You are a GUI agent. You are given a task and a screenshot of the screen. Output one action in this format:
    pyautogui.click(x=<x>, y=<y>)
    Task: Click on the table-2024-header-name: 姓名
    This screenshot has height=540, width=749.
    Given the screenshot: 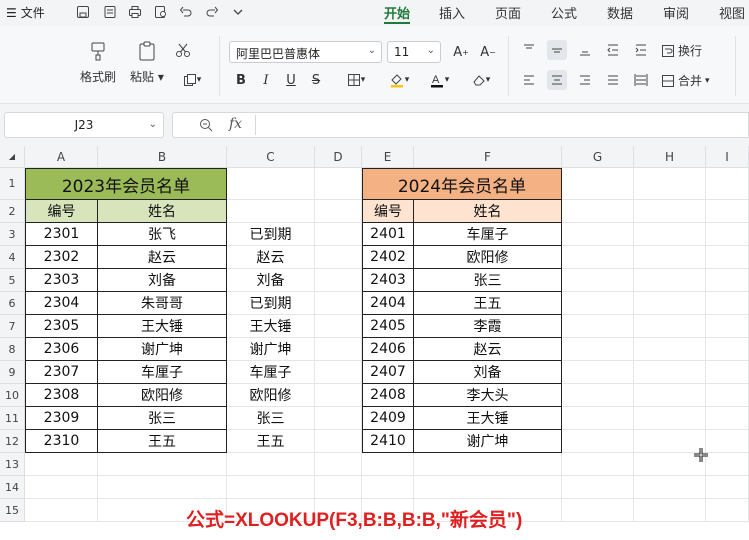 What is the action you would take?
    pyautogui.click(x=488, y=211)
    